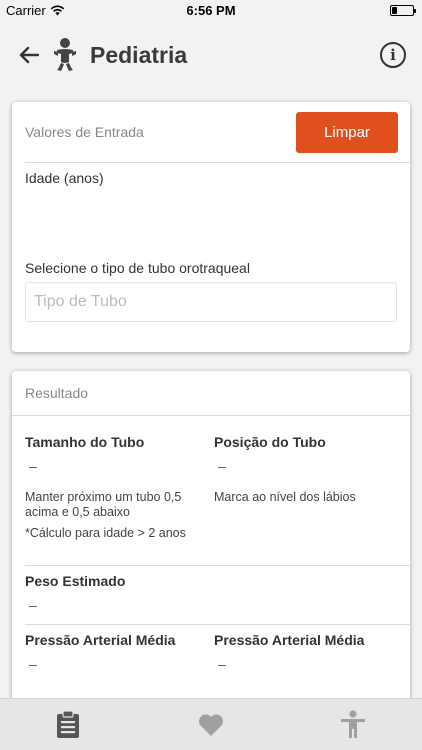 The image size is (422, 750). I want to click on tube-type-placeholder: Tipo de Tubo, so click(80, 301).